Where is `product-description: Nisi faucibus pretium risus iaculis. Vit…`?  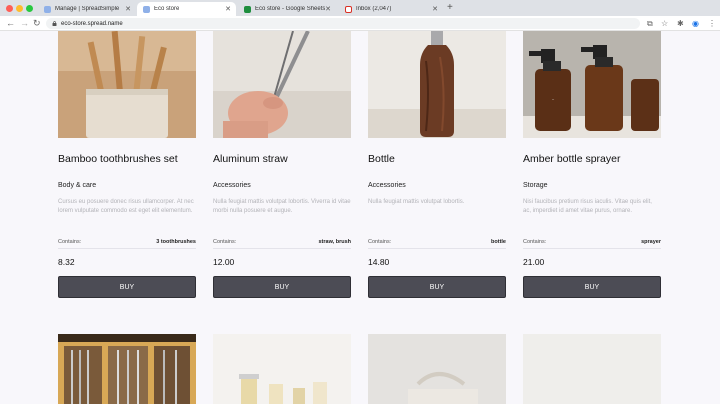 product-description: Nisi faucibus pretium risus iaculis. Vit… is located at coordinates (587, 206).